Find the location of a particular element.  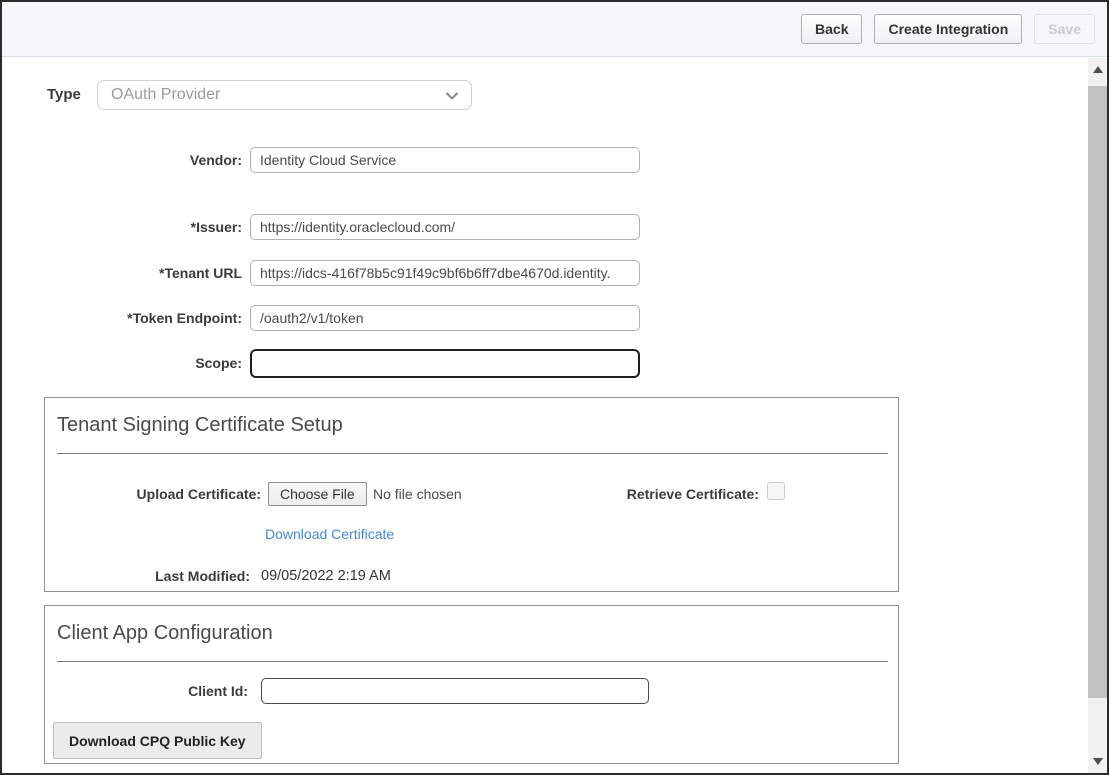

issuer-input is located at coordinates (445, 227).